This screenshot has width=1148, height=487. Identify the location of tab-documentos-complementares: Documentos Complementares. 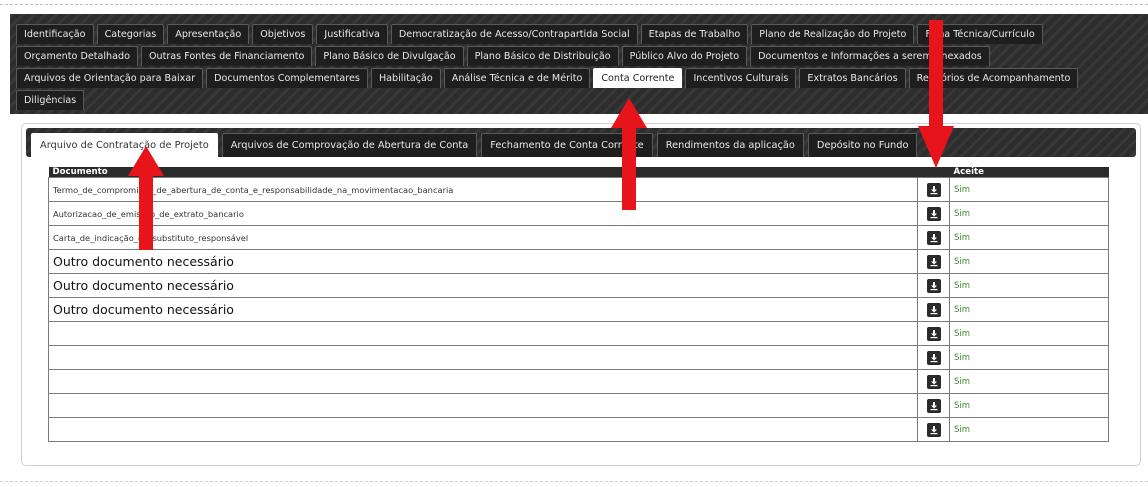
(287, 78).